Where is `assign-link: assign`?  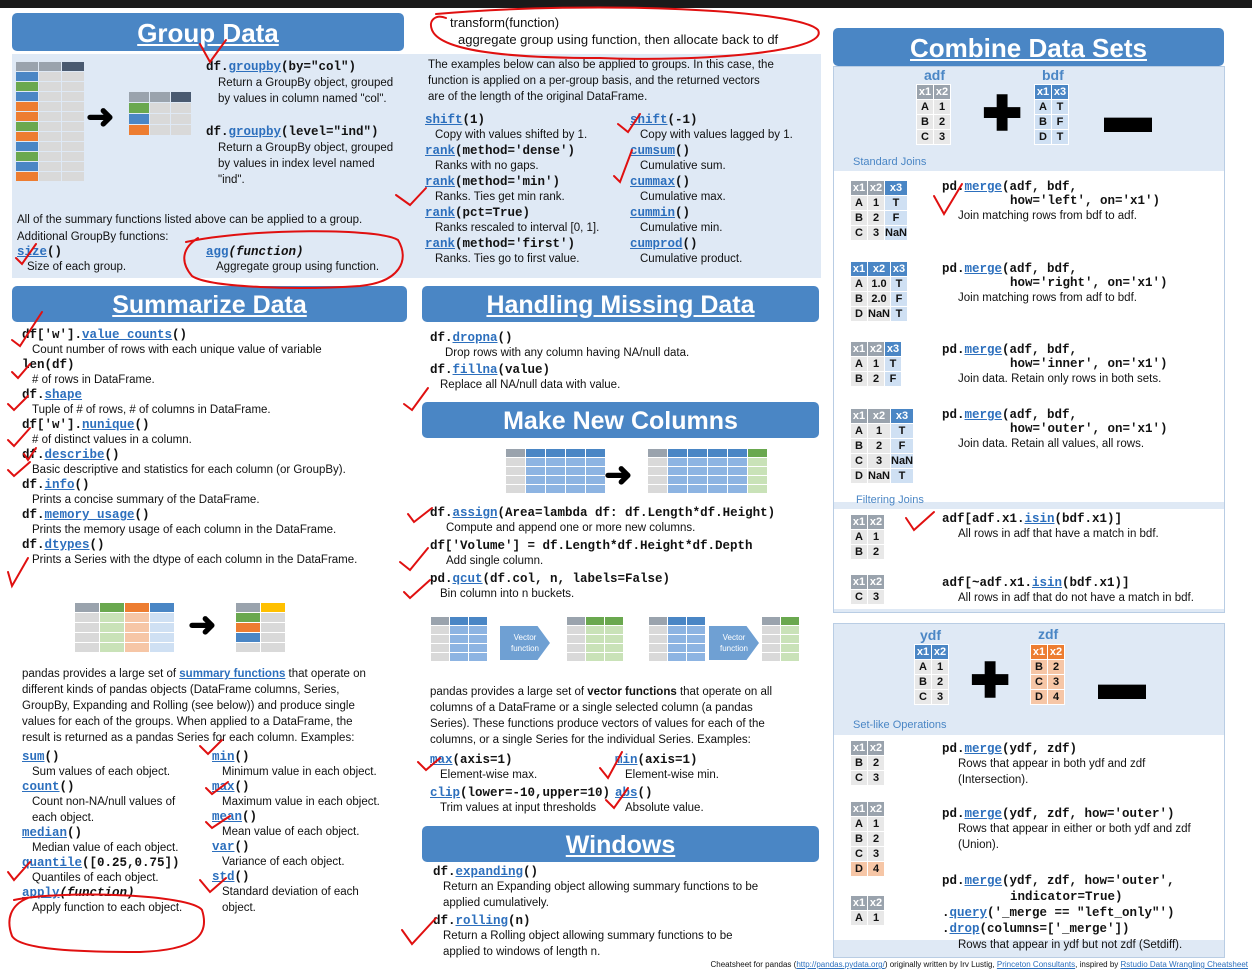
assign-link: assign is located at coordinates (475, 513).